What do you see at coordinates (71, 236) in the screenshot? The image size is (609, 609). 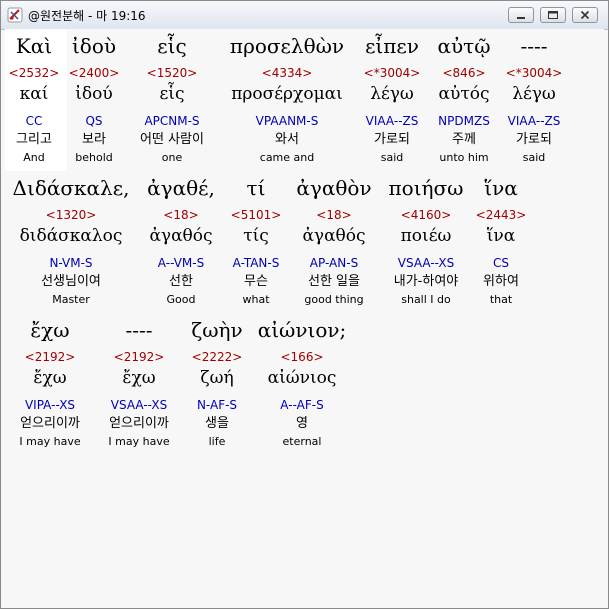 I see `lemma: διδάσκαλος` at bounding box center [71, 236].